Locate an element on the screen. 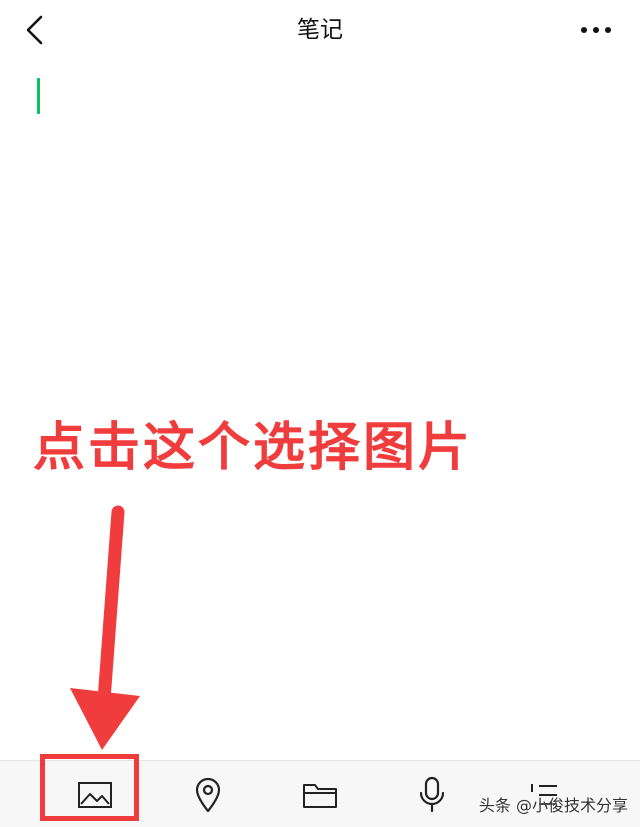 The width and height of the screenshot is (640, 827). watermark-text: 头条 @小俊技术分享 is located at coordinates (553, 805).